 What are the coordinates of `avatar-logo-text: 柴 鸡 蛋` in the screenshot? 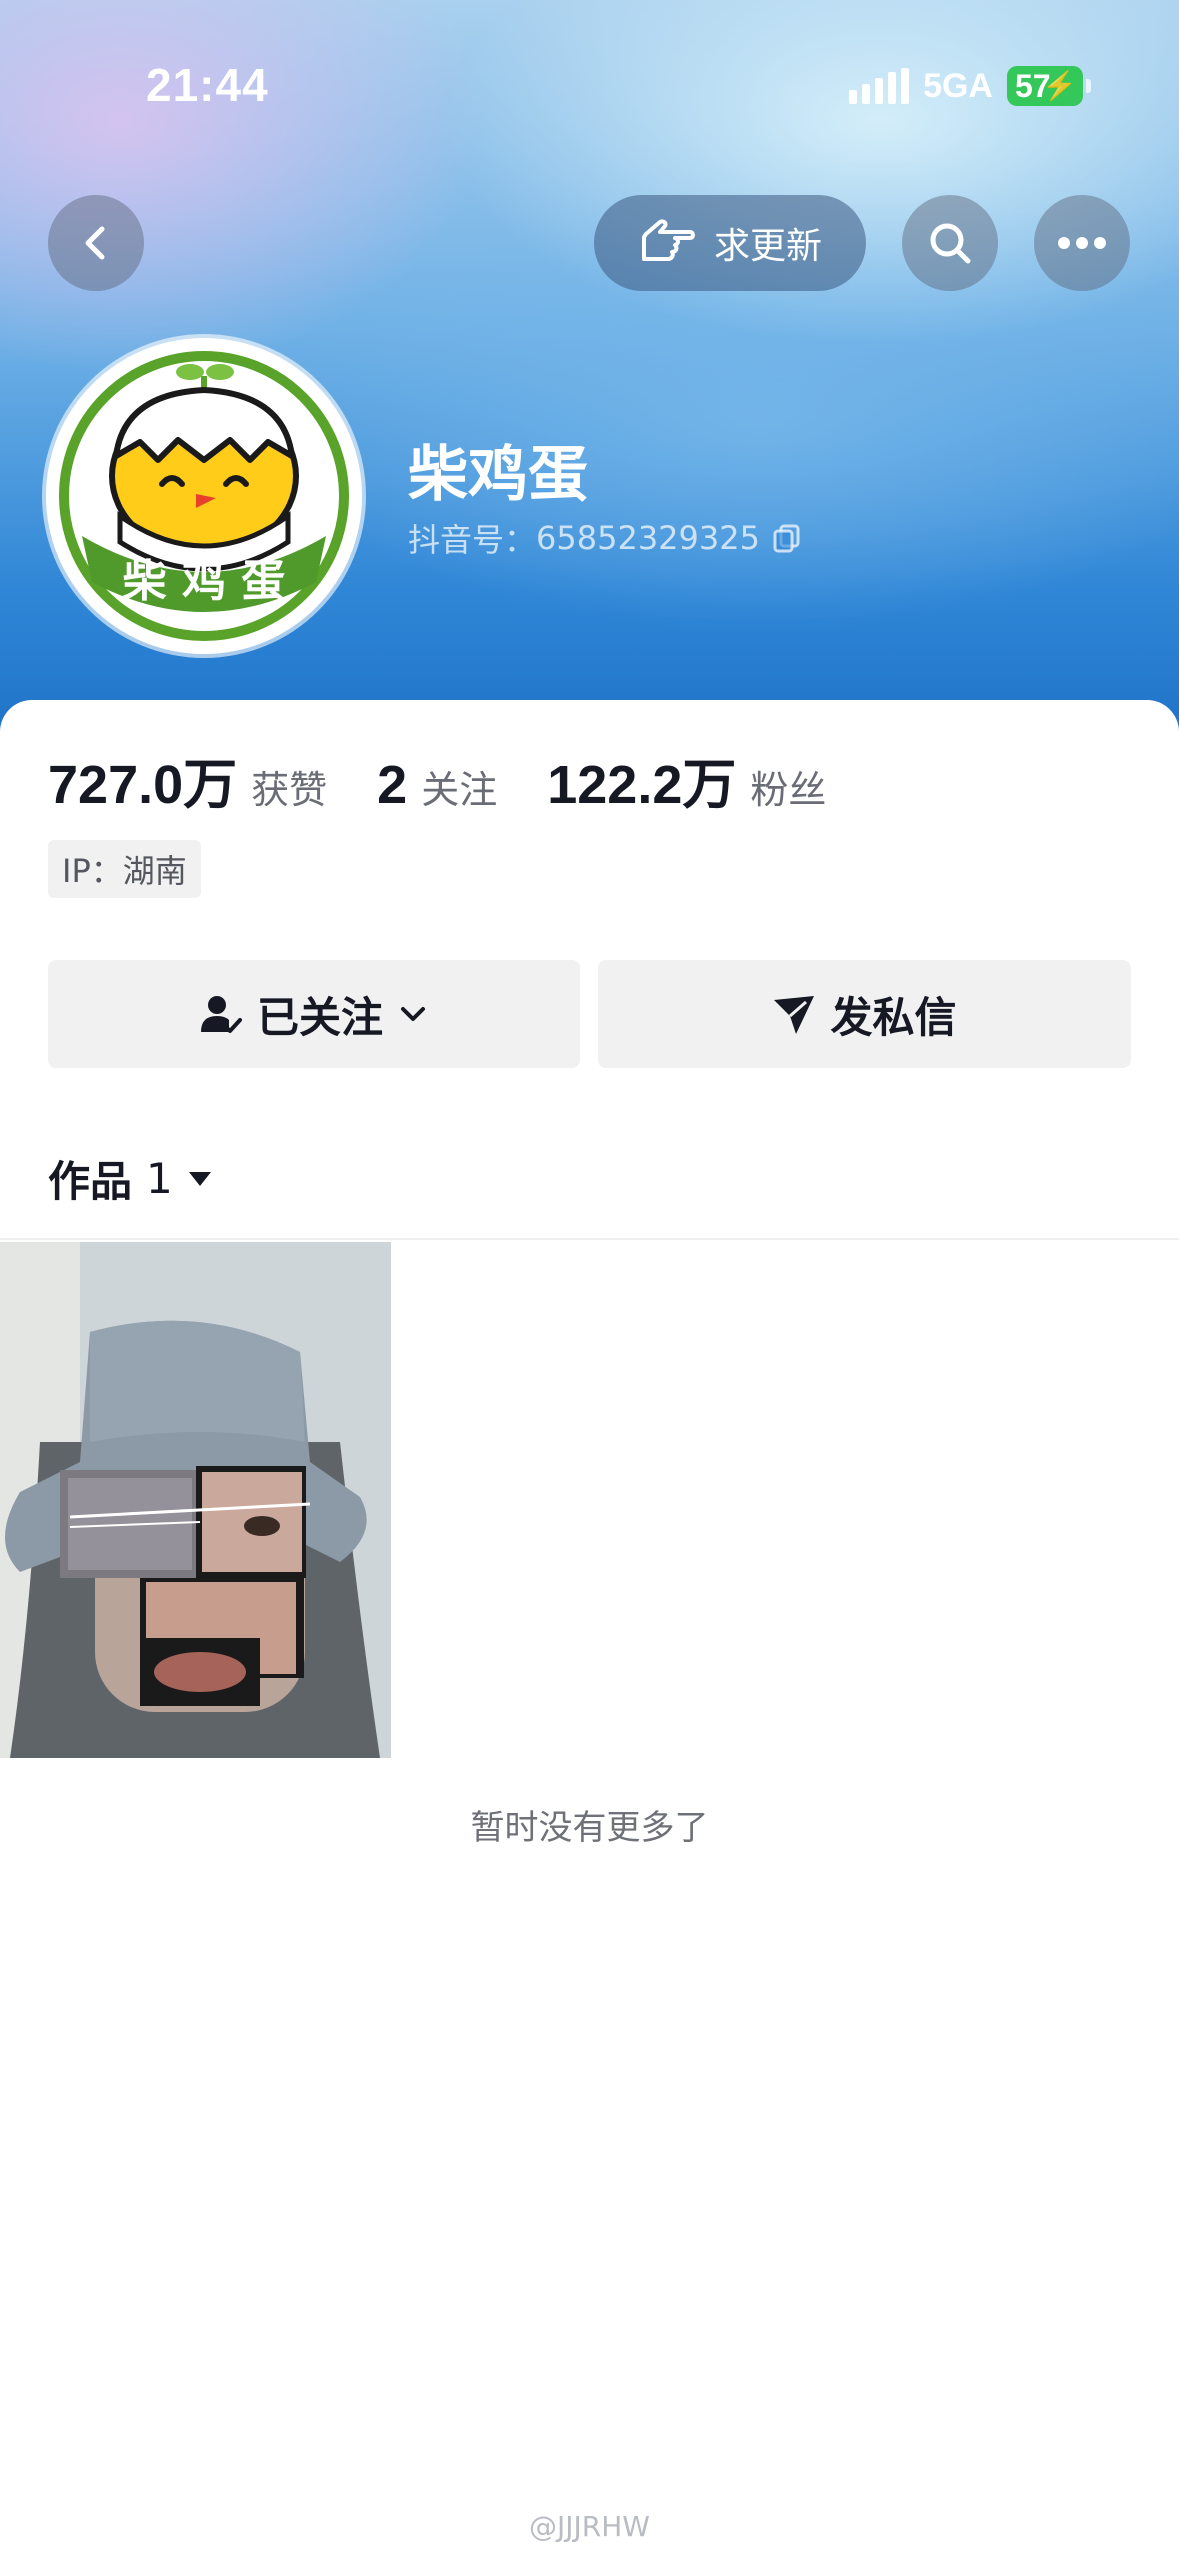 It's located at (204, 581).